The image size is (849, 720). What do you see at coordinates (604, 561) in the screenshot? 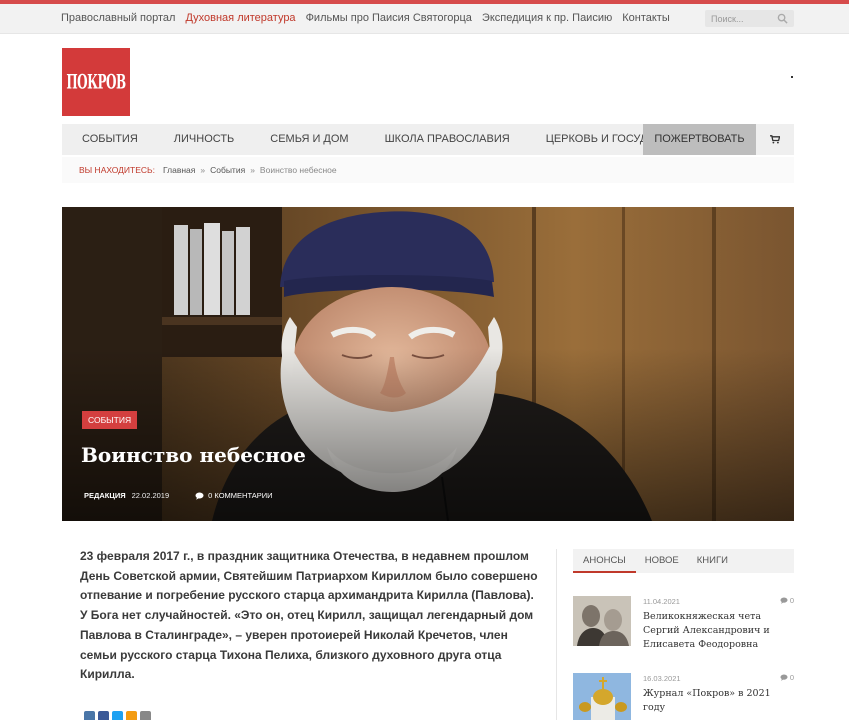
I see `tab-announcements: АНОНСЫ` at bounding box center [604, 561].